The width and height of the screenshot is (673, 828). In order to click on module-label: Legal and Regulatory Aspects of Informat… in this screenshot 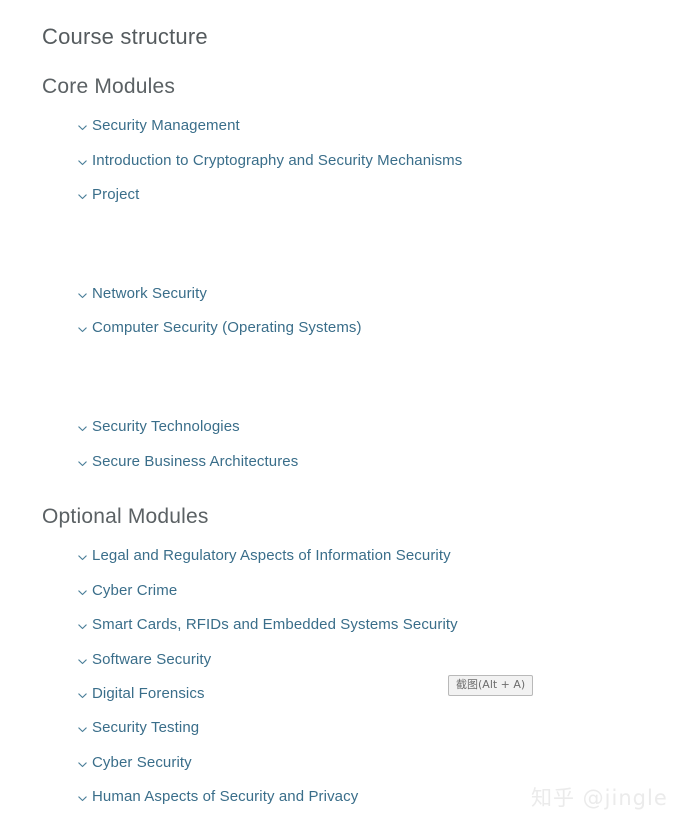, I will do `click(271, 556)`.